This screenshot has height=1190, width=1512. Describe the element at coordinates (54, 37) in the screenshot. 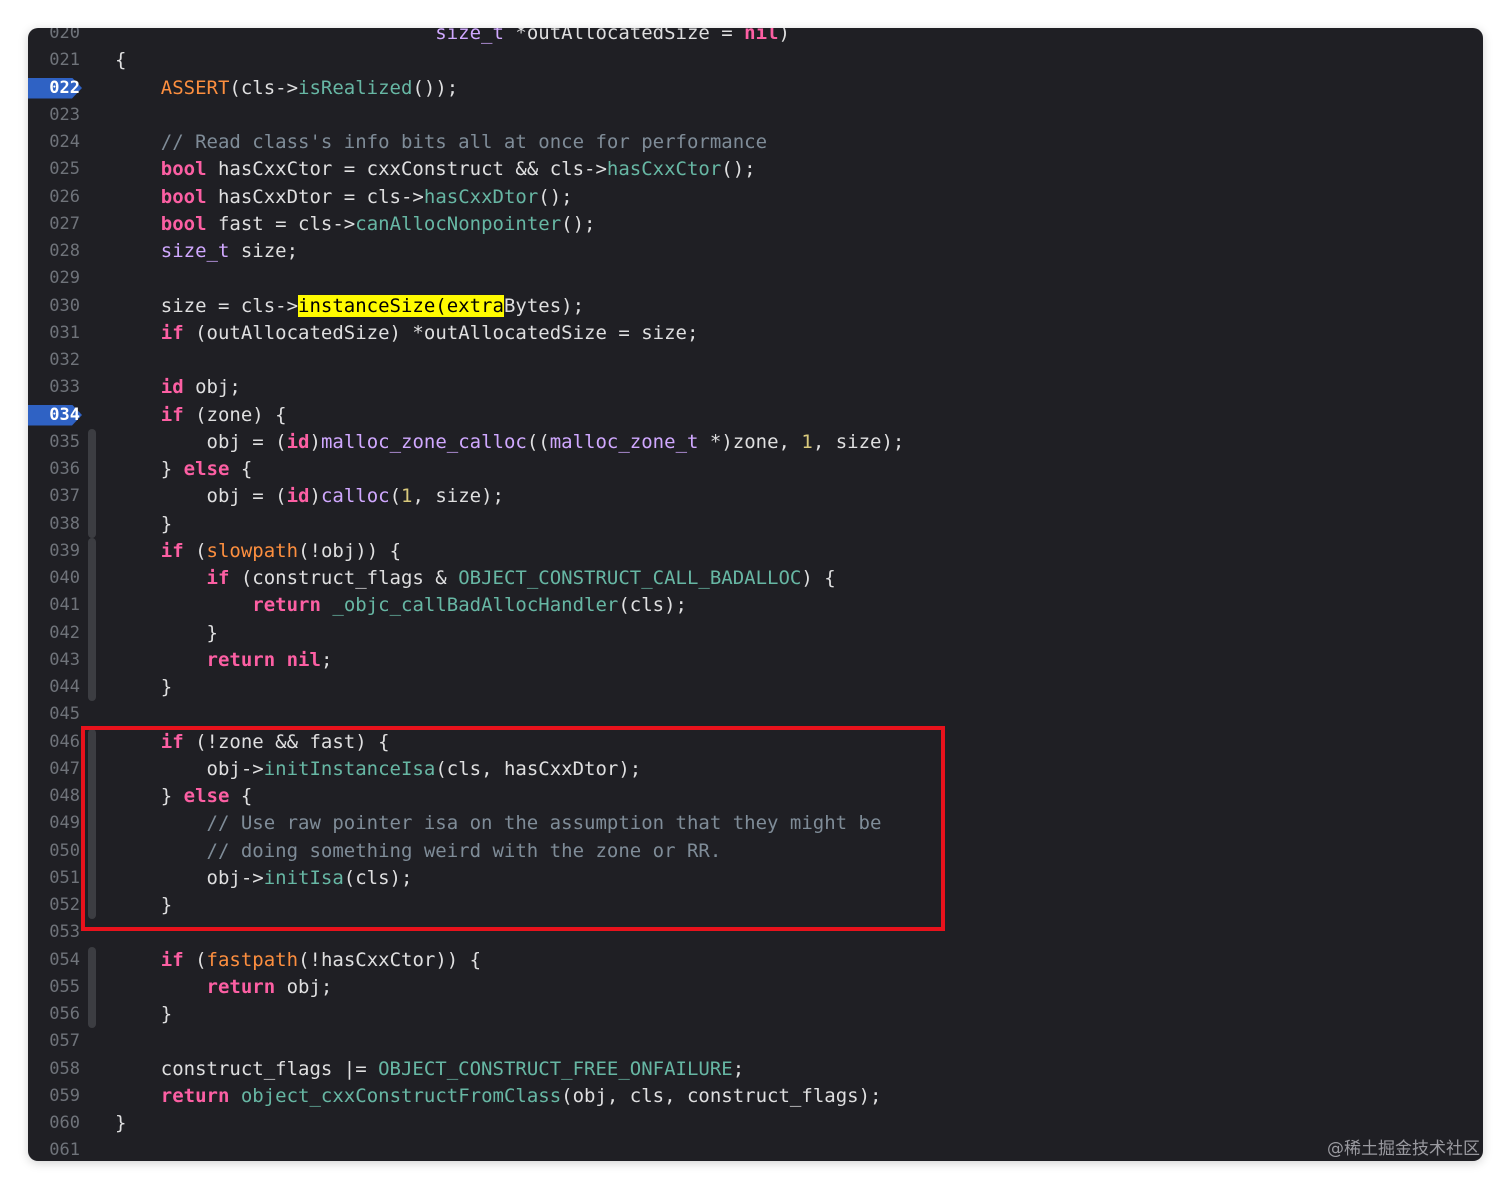

I see `line-number: 020` at that location.